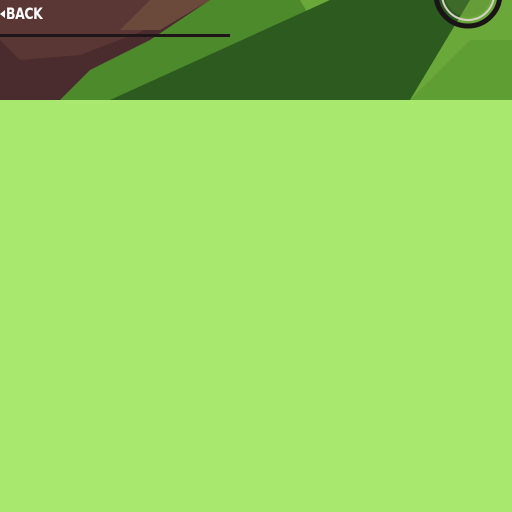 This screenshot has width=512, height=512. What do you see at coordinates (24, 13) in the screenshot?
I see `back-button-label: BACK` at bounding box center [24, 13].